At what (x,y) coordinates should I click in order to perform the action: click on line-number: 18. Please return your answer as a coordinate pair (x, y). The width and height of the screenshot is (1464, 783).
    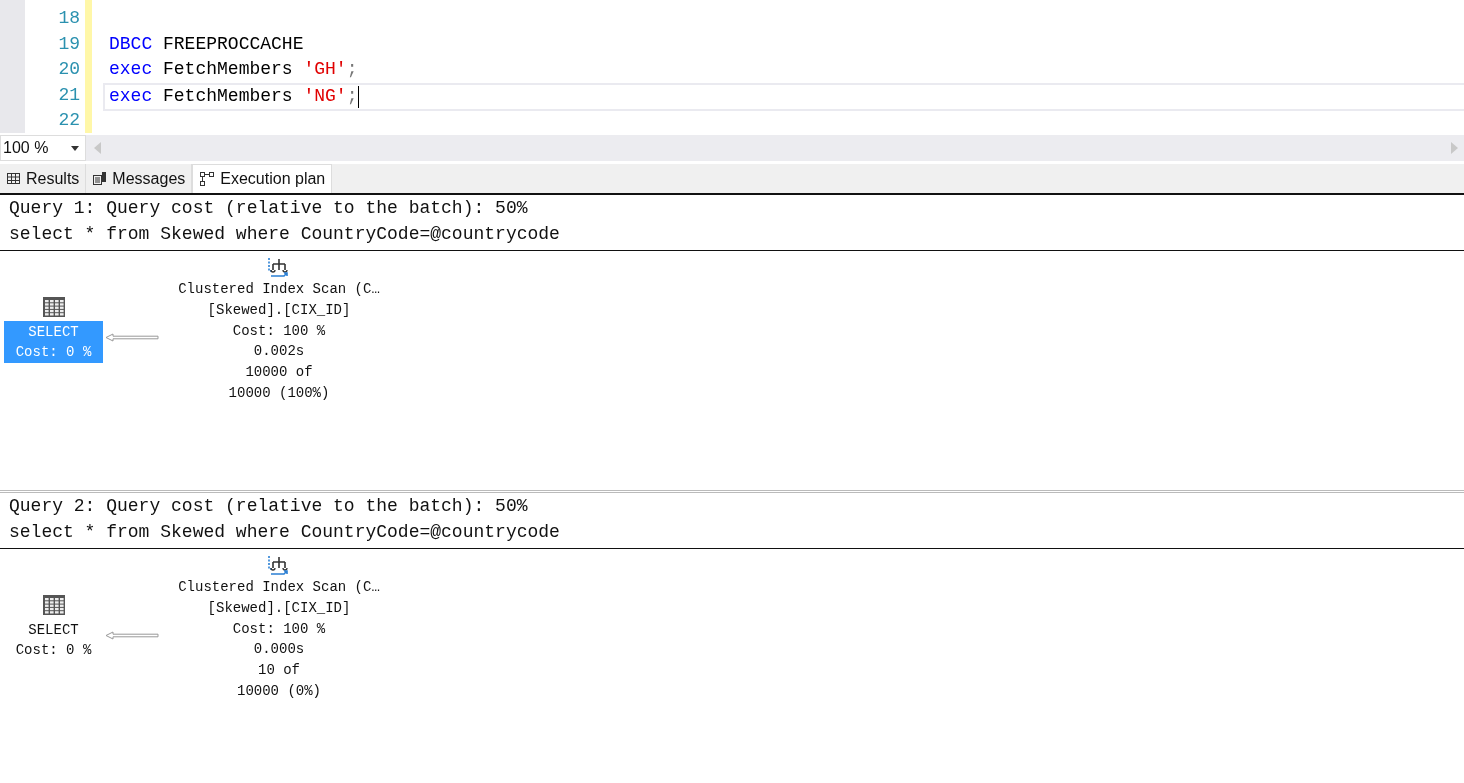
    Looking at the image, I should click on (69, 18).